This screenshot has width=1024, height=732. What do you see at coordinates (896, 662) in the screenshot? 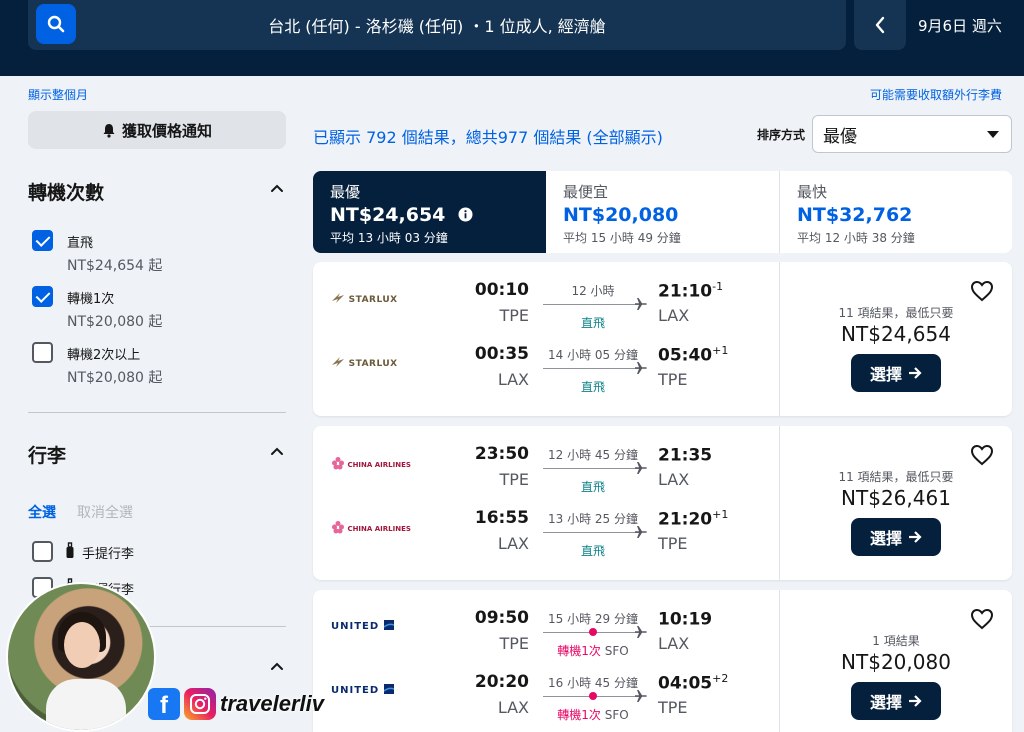
I see `card-price: NT$20,080` at bounding box center [896, 662].